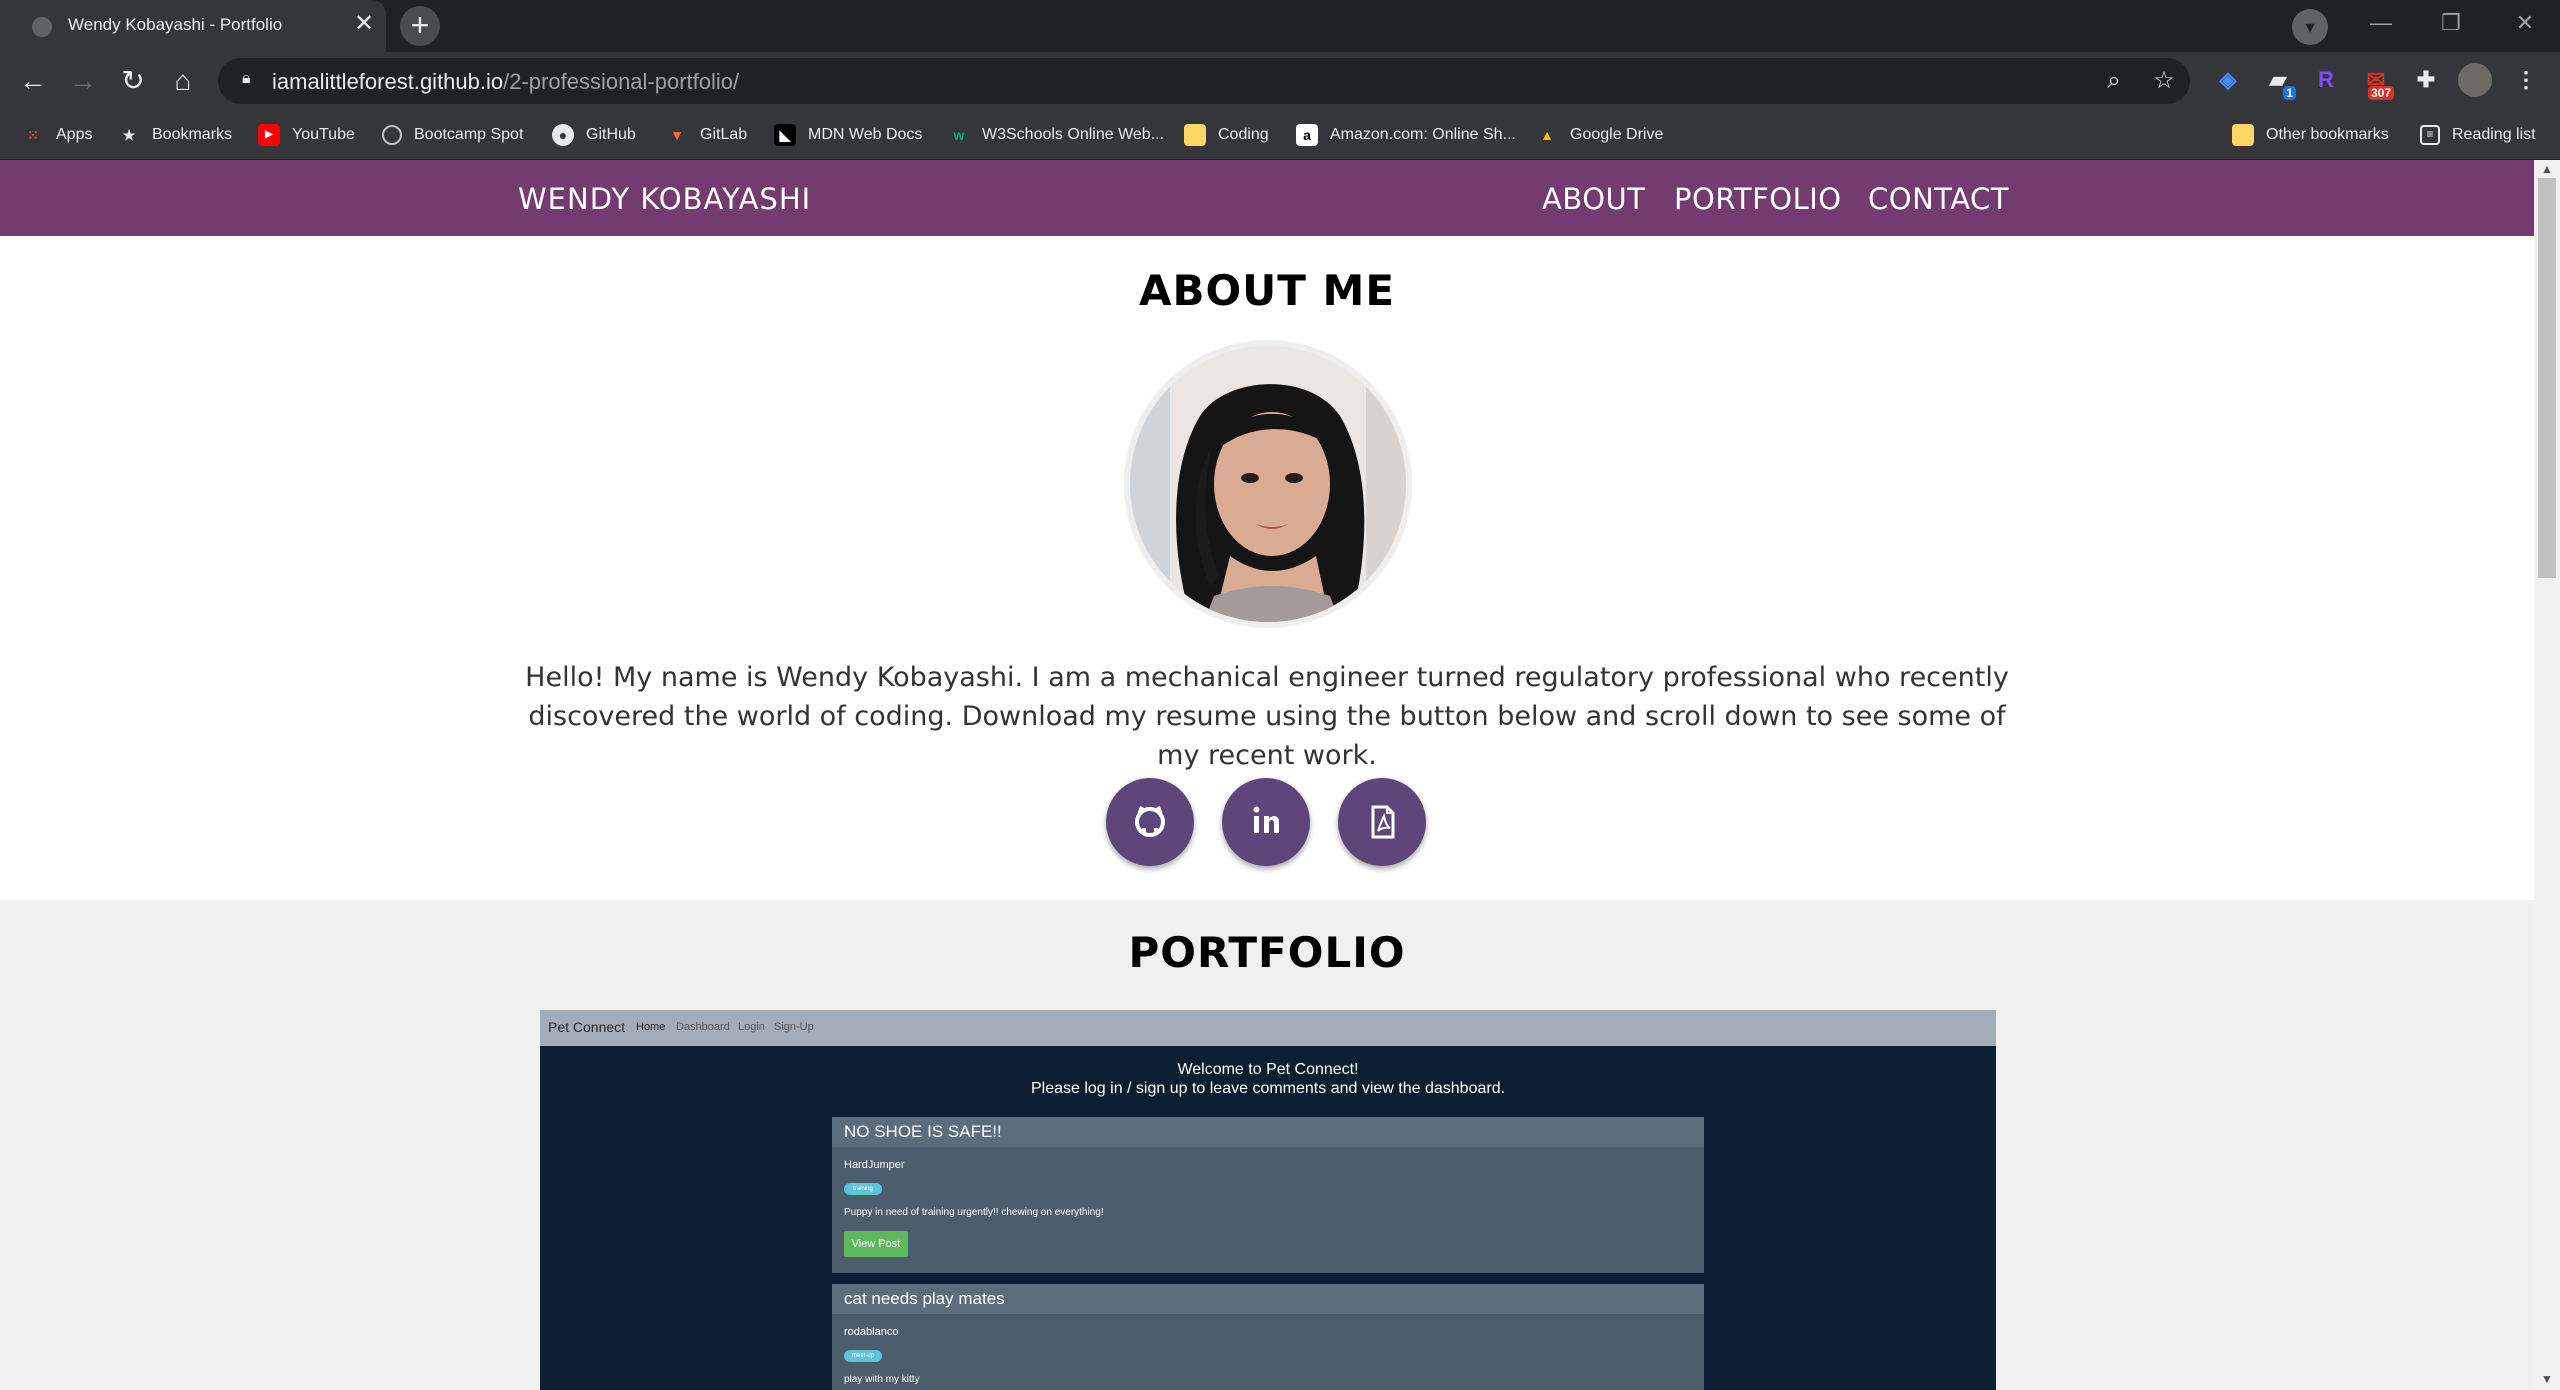 The height and width of the screenshot is (1390, 2560). I want to click on bookmark-label: Bootcamp Spot, so click(469, 134).